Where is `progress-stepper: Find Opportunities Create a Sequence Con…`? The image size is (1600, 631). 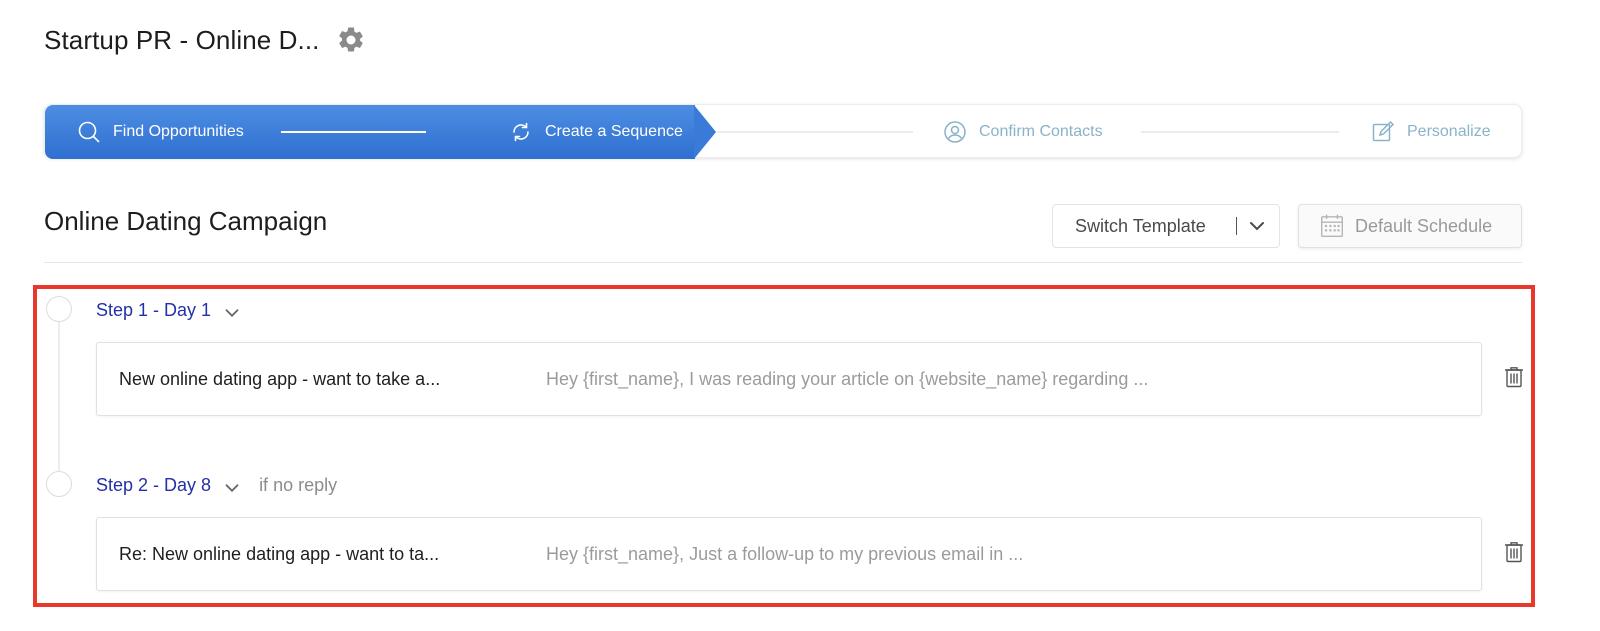
progress-stepper: Find Opportunities Create a Sequence Con… is located at coordinates (783, 131).